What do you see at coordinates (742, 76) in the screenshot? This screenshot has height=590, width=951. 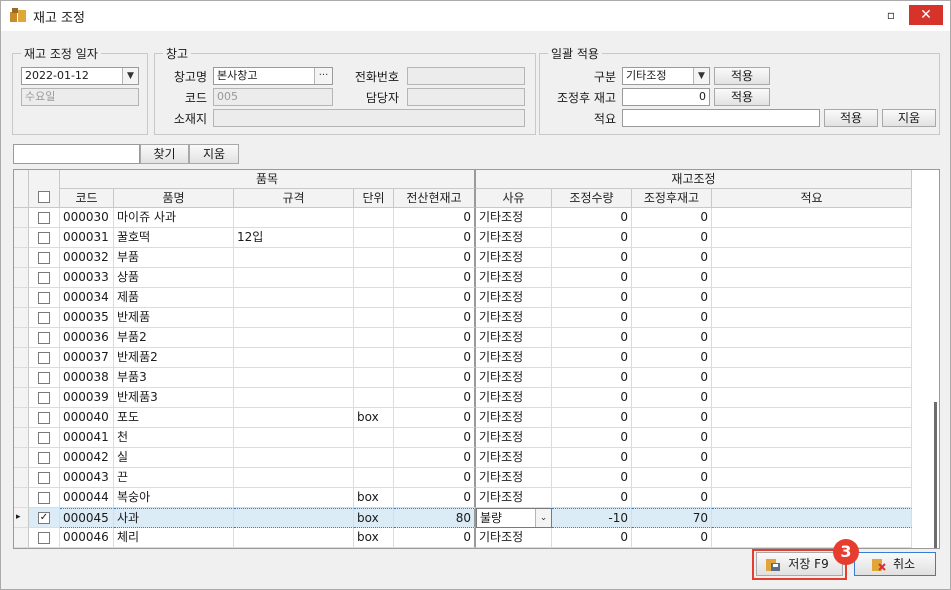 I see `bulk-type-apply-button: 적용` at bounding box center [742, 76].